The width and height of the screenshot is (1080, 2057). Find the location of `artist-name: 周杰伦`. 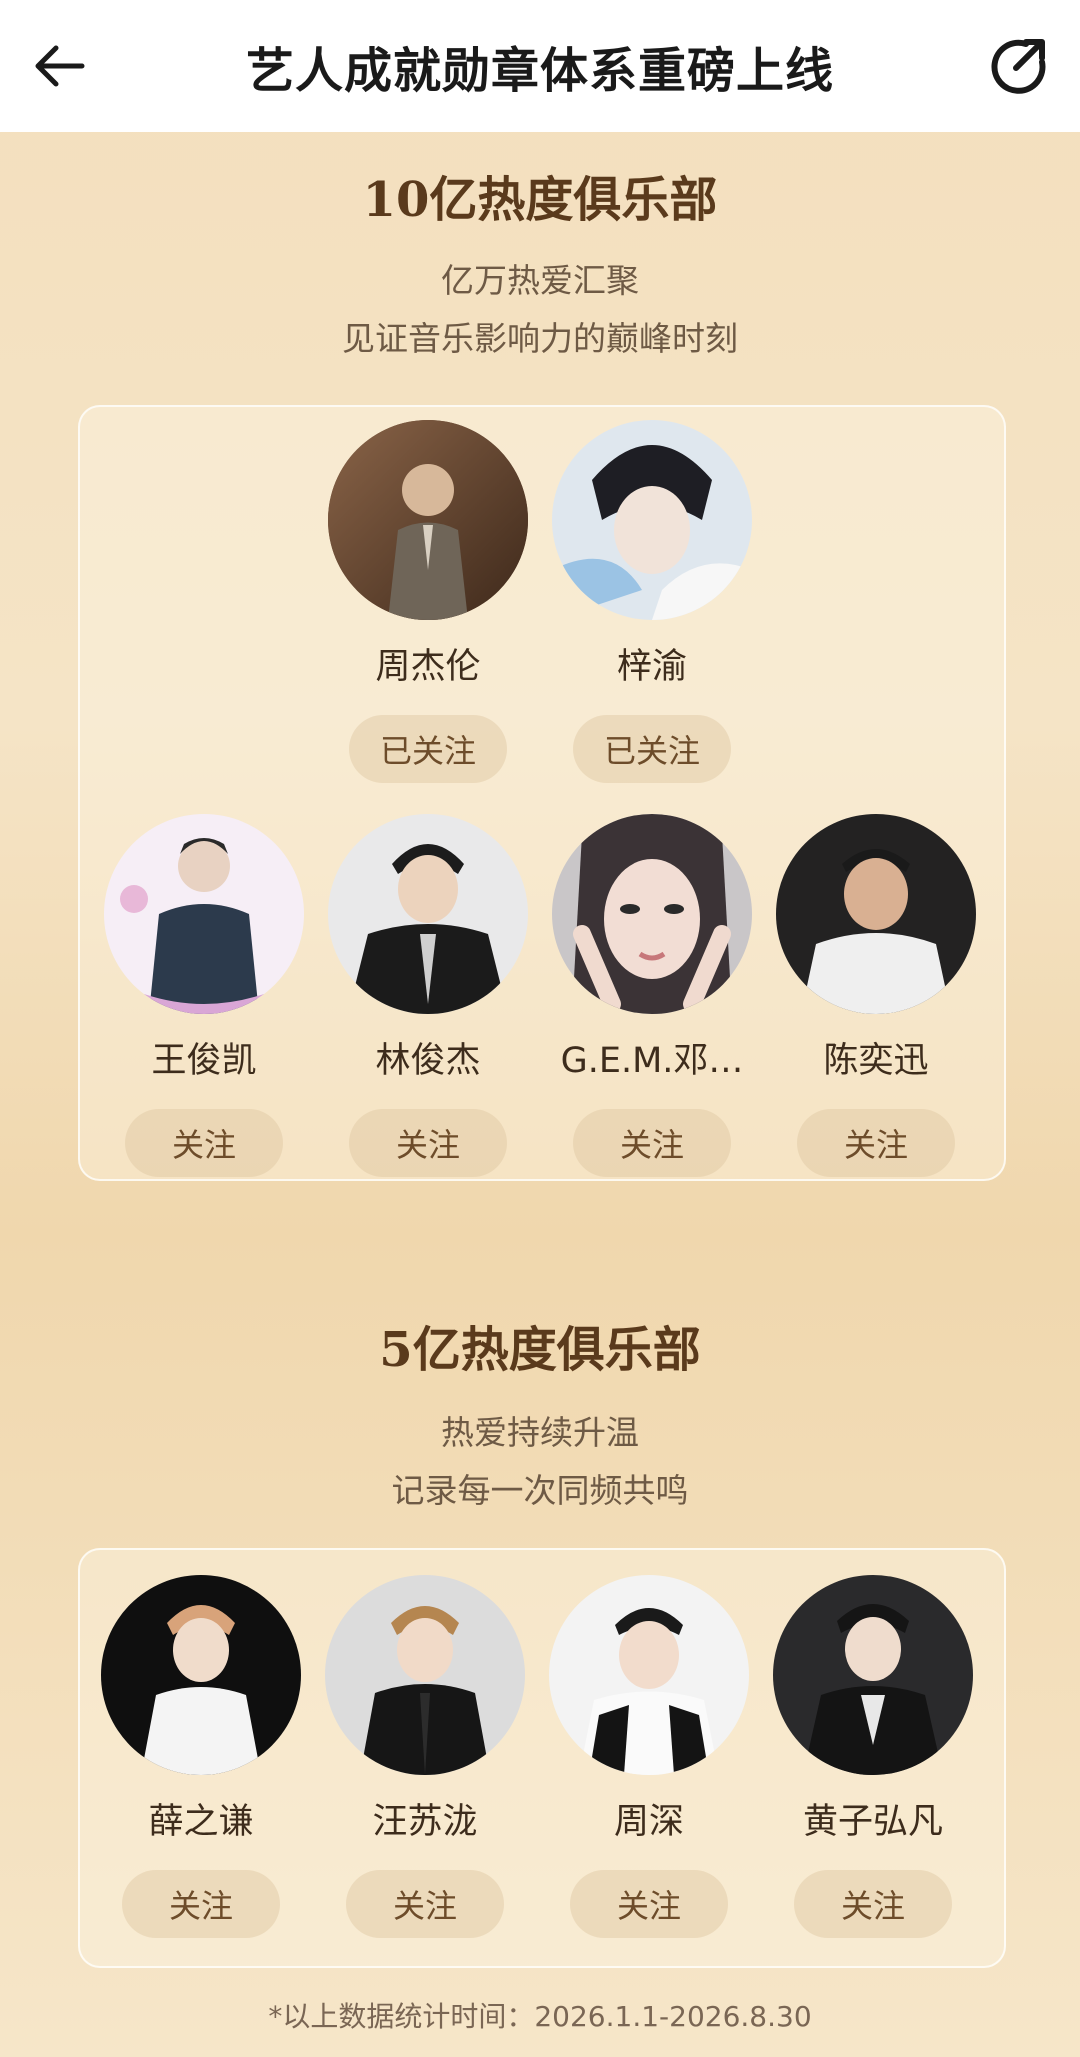

artist-name: 周杰伦 is located at coordinates (428, 663).